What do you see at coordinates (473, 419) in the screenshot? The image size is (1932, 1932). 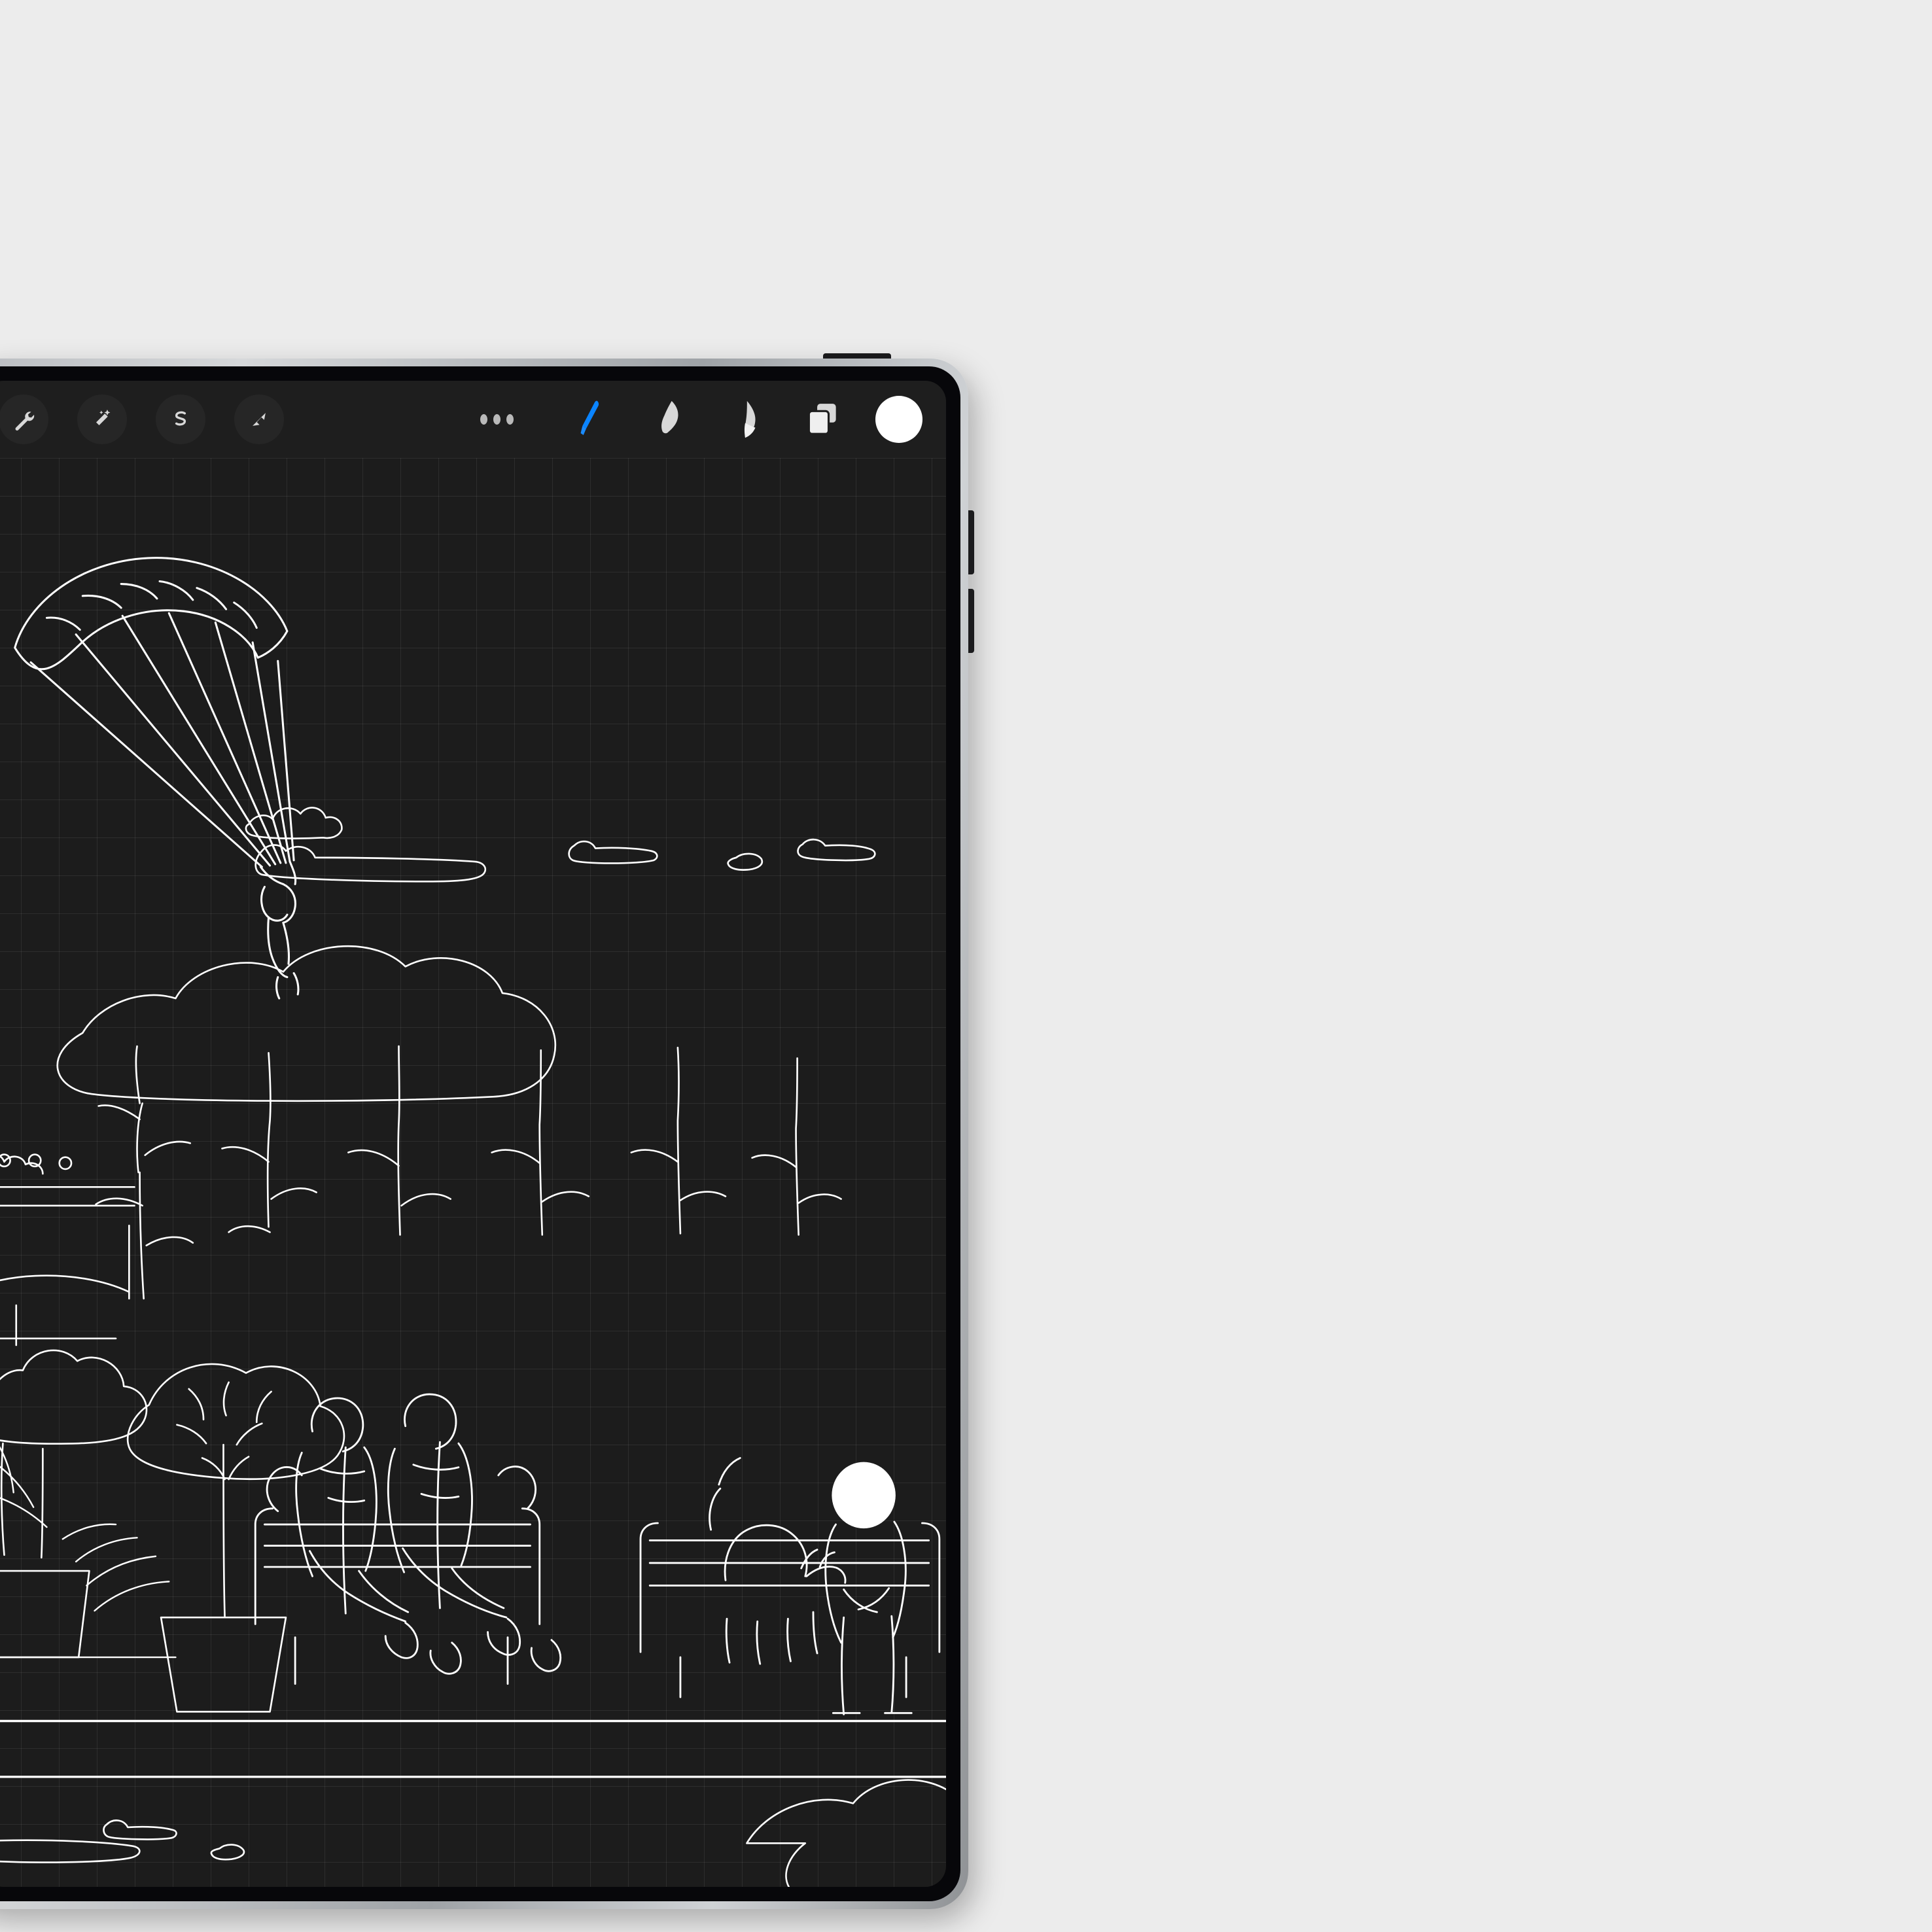 I see `procreate-toolbar` at bounding box center [473, 419].